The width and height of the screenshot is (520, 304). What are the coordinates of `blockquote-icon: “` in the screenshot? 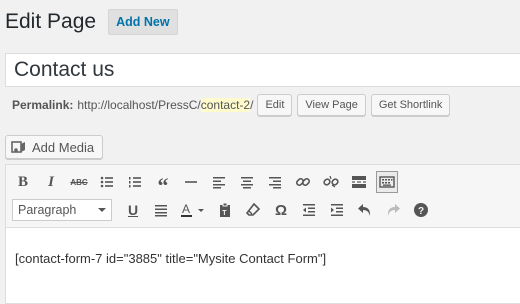 It's located at (163, 184).